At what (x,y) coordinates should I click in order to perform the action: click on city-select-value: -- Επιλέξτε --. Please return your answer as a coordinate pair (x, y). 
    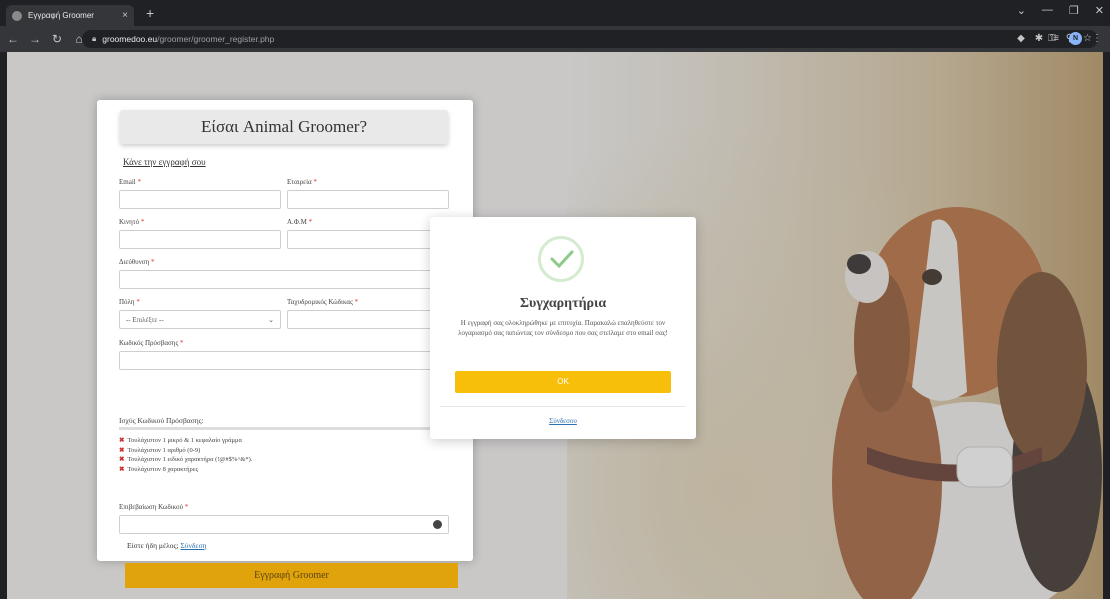
    Looking at the image, I should click on (145, 319).